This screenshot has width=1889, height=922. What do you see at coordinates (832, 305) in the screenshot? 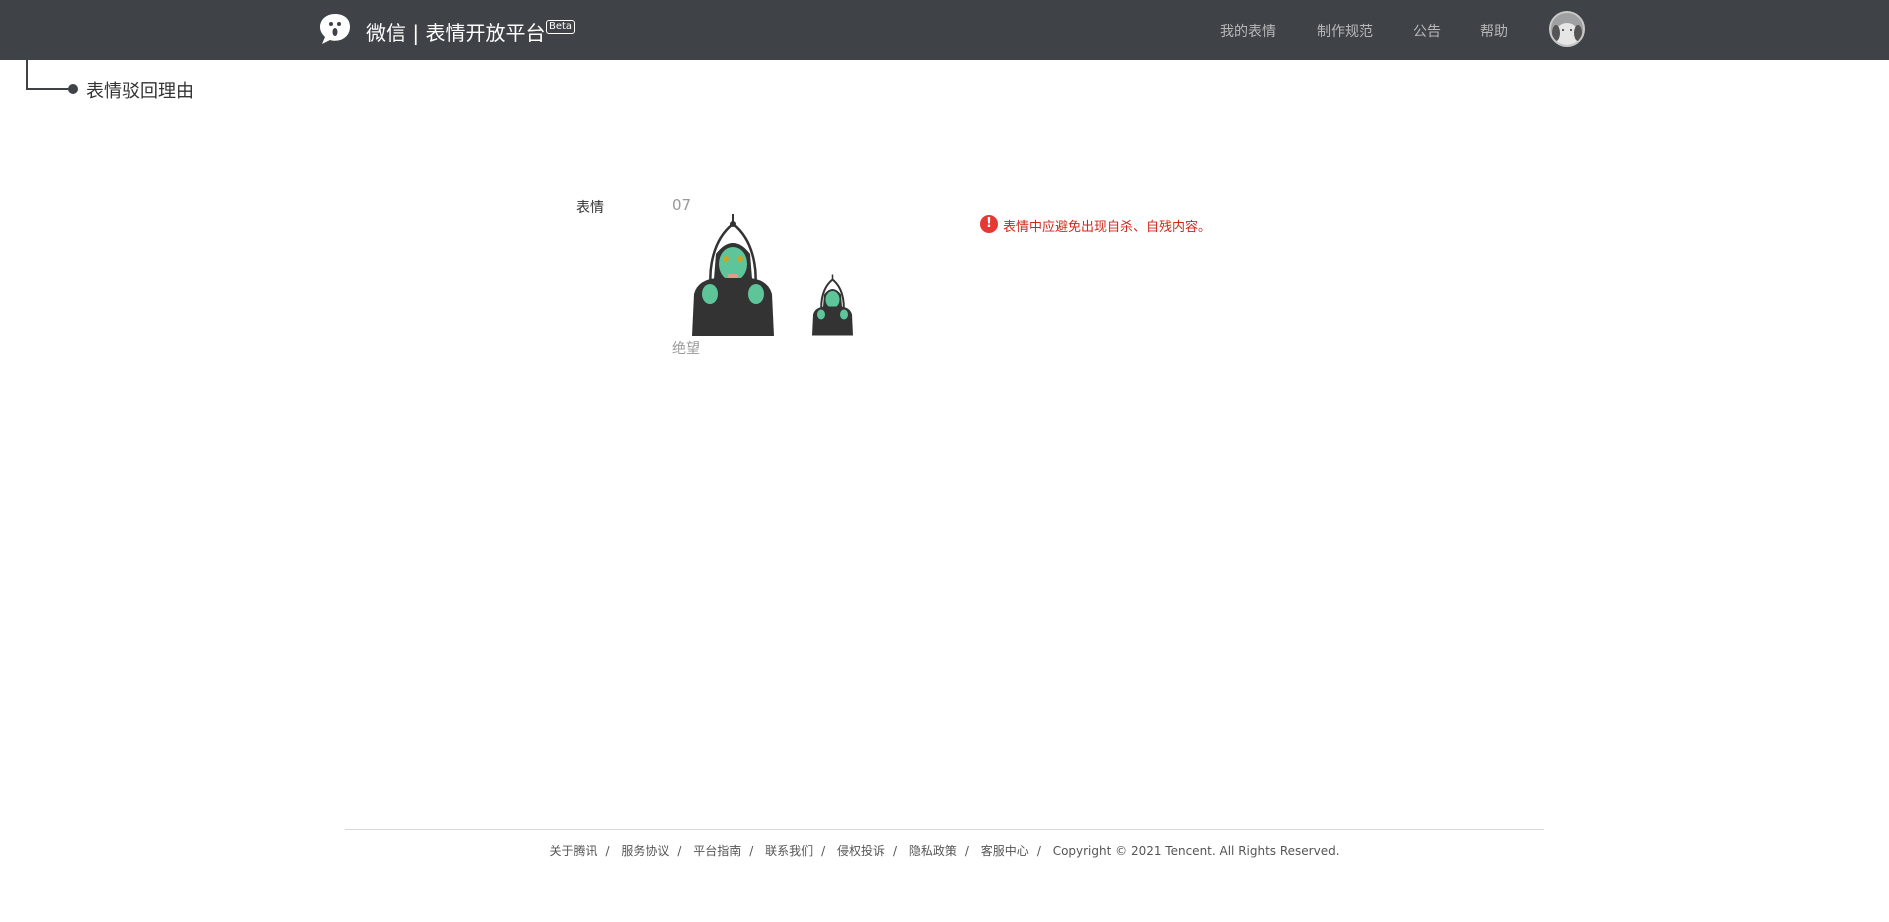
I see `sticker-image-small` at bounding box center [832, 305].